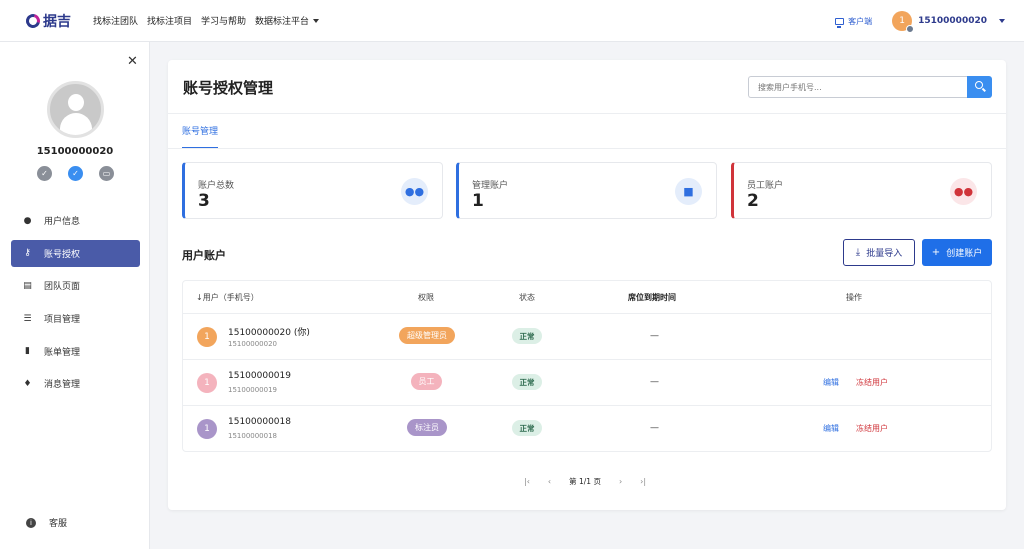  I want to click on prev-page-icon: ‹, so click(549, 481).